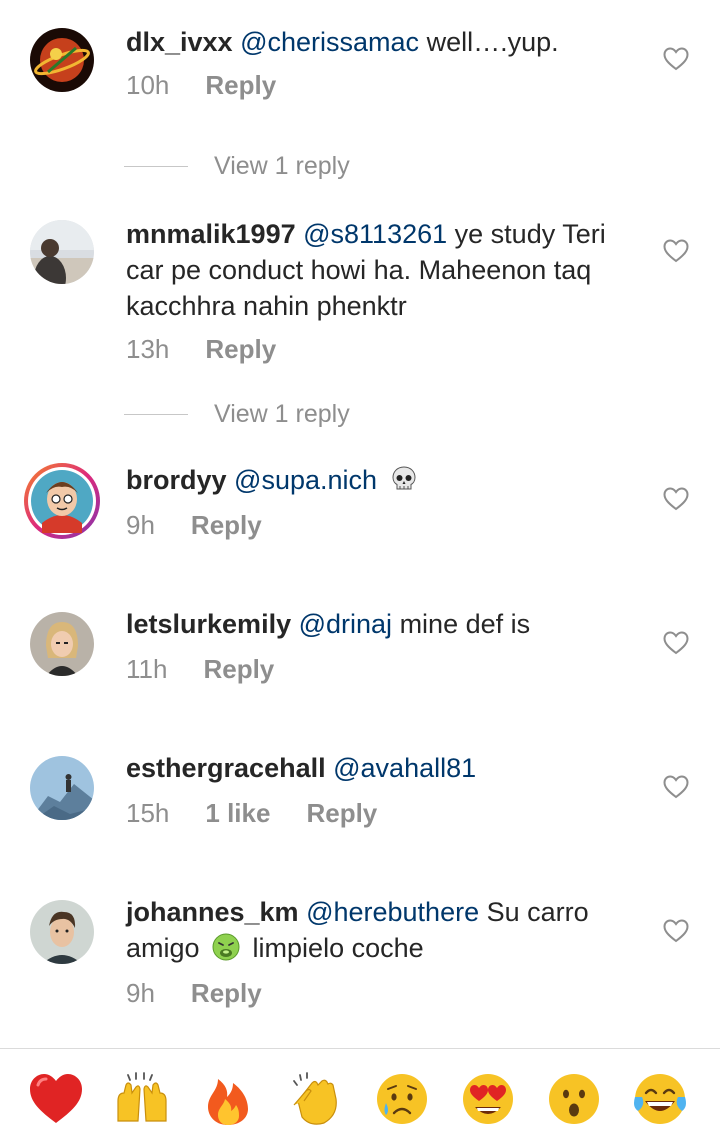  What do you see at coordinates (228, 1099) in the screenshot?
I see `fire-emoji-icon` at bounding box center [228, 1099].